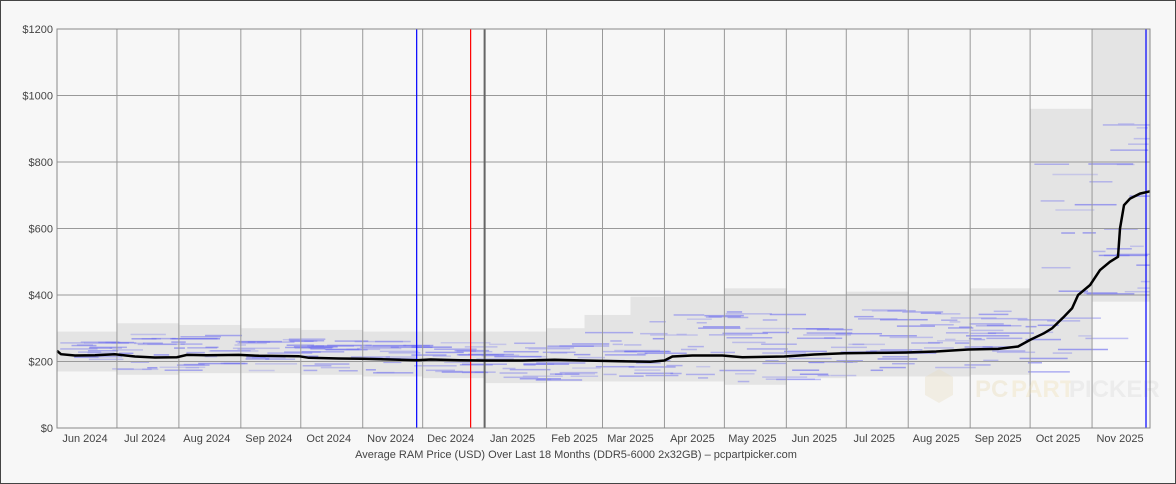  Describe the element at coordinates (450, 439) in the screenshot. I see `x-tick-label: Dec 2024` at that location.